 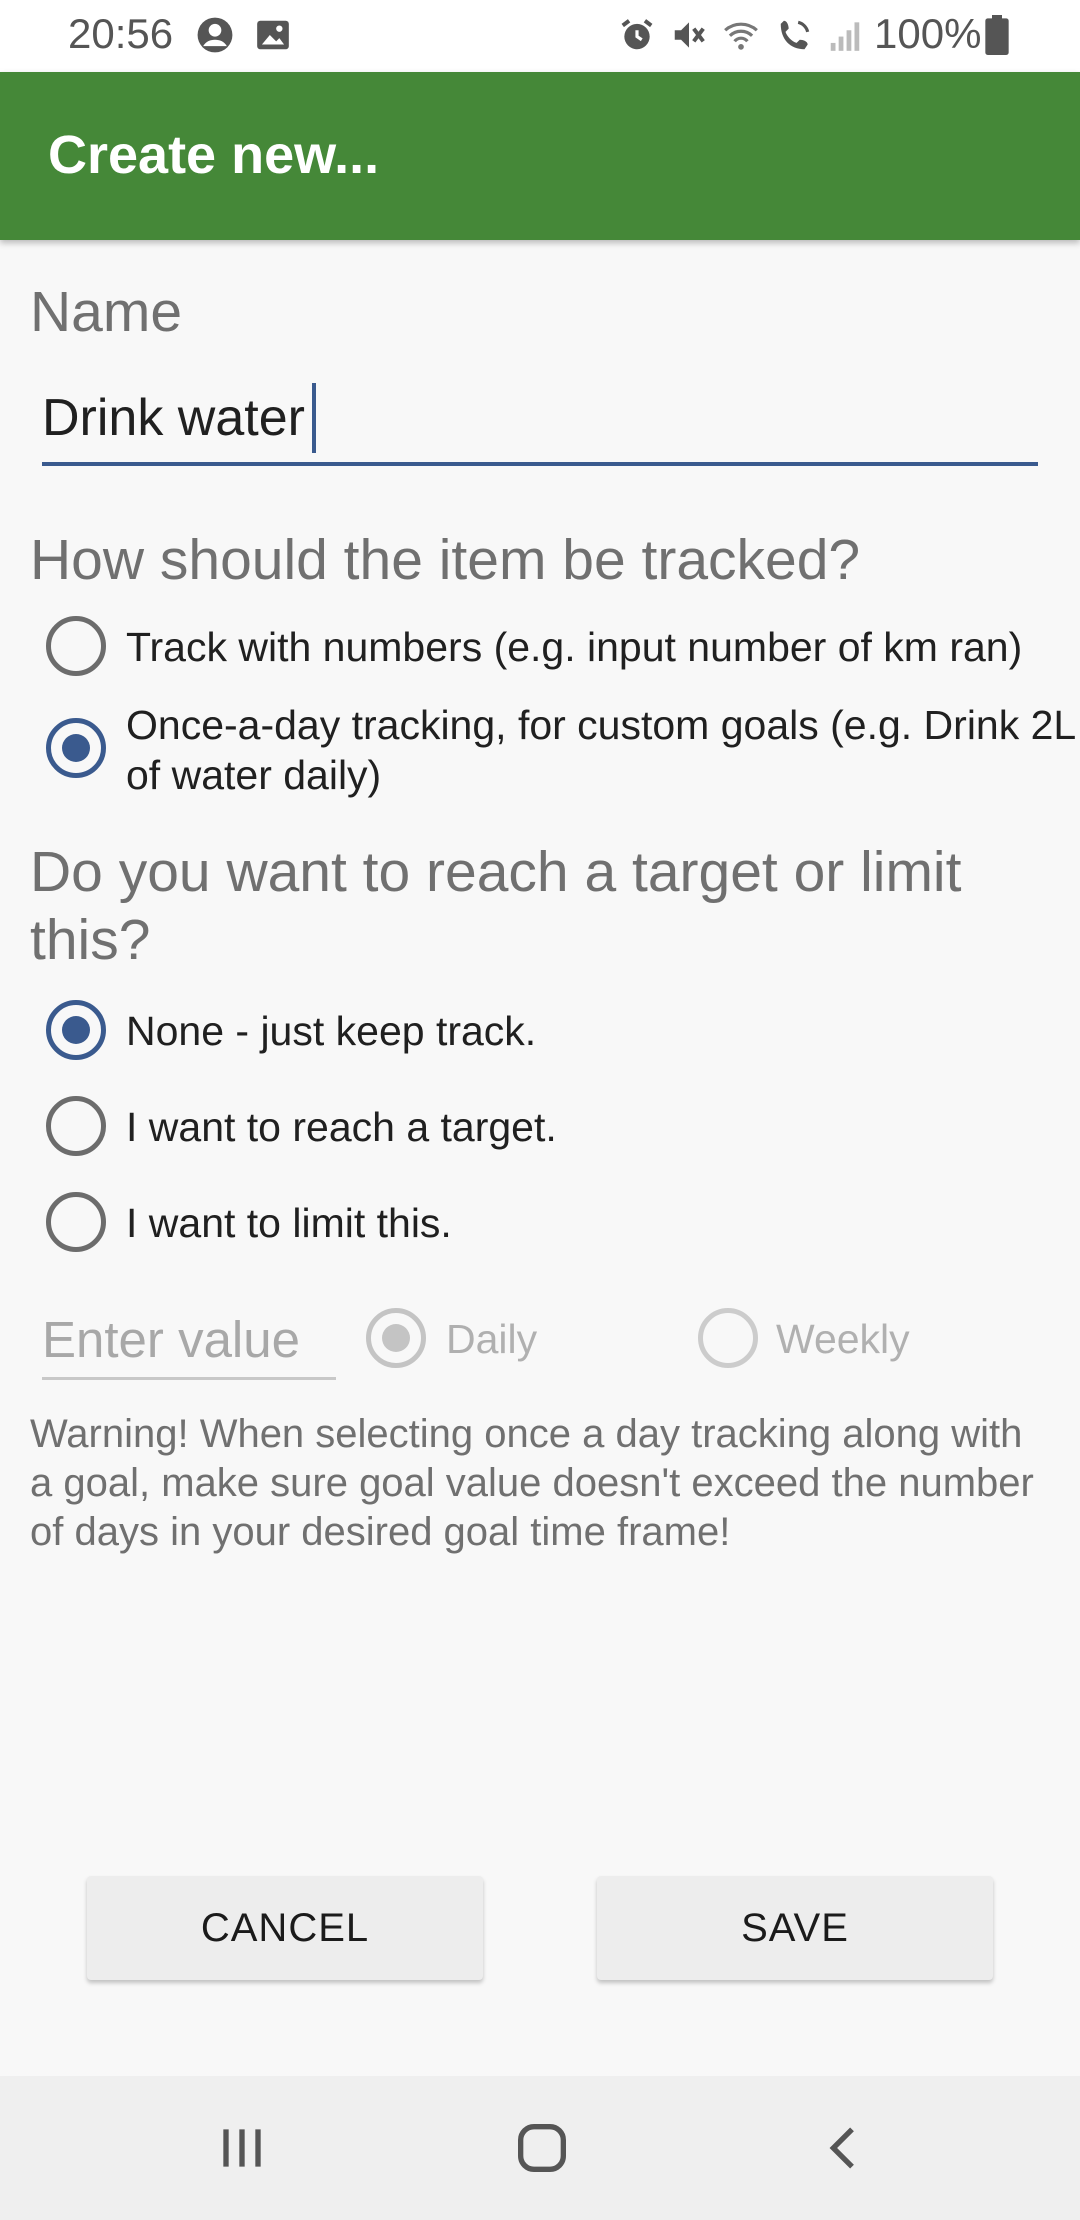 What do you see at coordinates (540, 422) in the screenshot?
I see `name-field: Drink water` at bounding box center [540, 422].